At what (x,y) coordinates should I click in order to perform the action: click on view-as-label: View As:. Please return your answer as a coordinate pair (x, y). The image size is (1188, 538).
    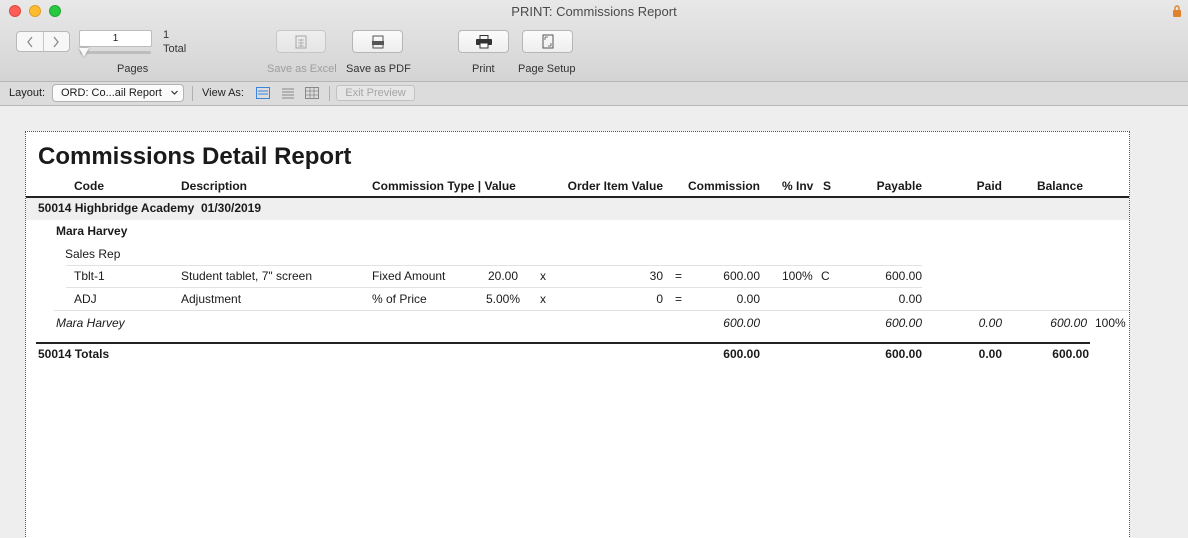
    Looking at the image, I should click on (223, 93).